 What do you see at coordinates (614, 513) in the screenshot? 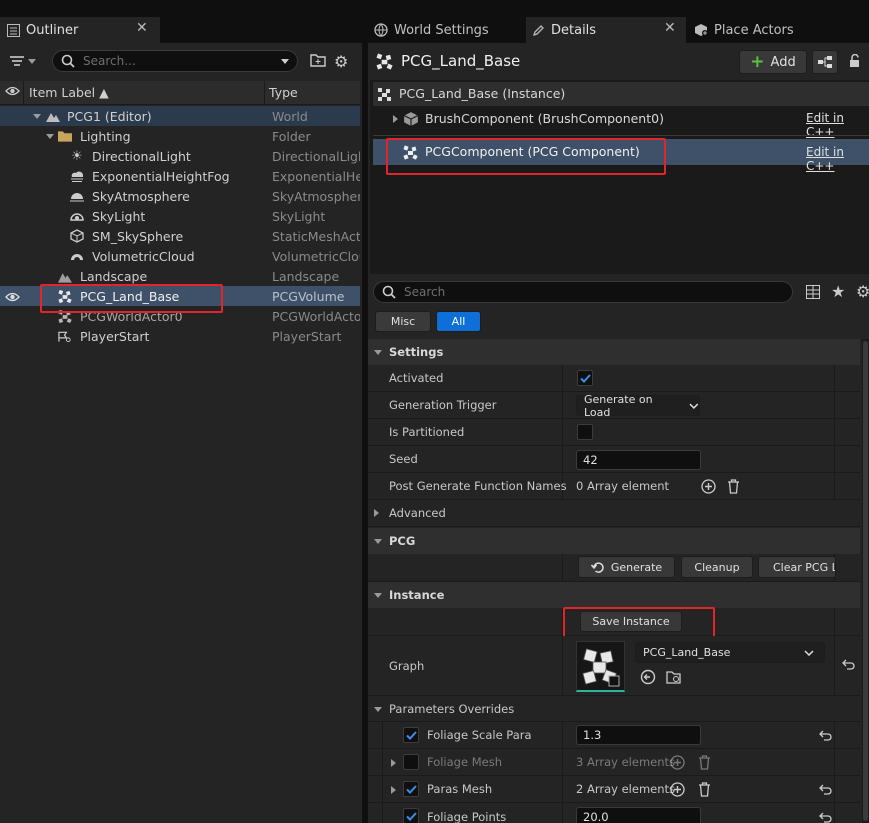
I see `prop-advanced: Advanced` at bounding box center [614, 513].